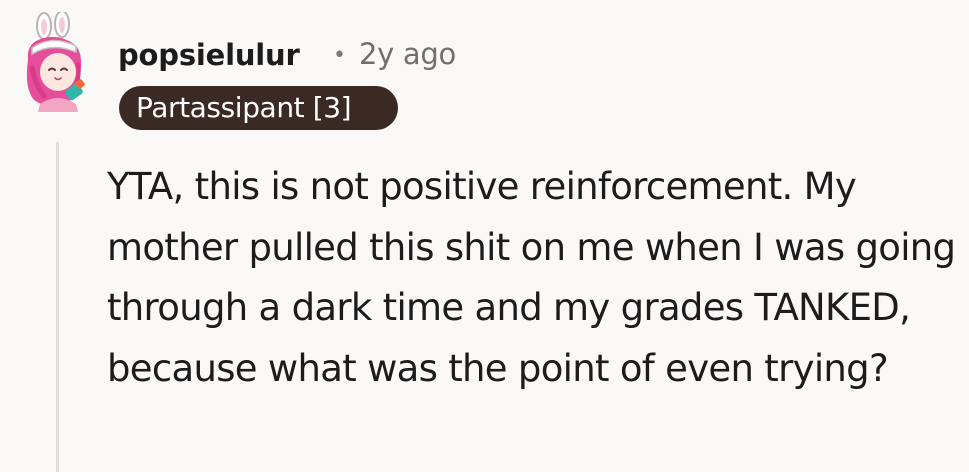  I want to click on thread-line, so click(57, 307).